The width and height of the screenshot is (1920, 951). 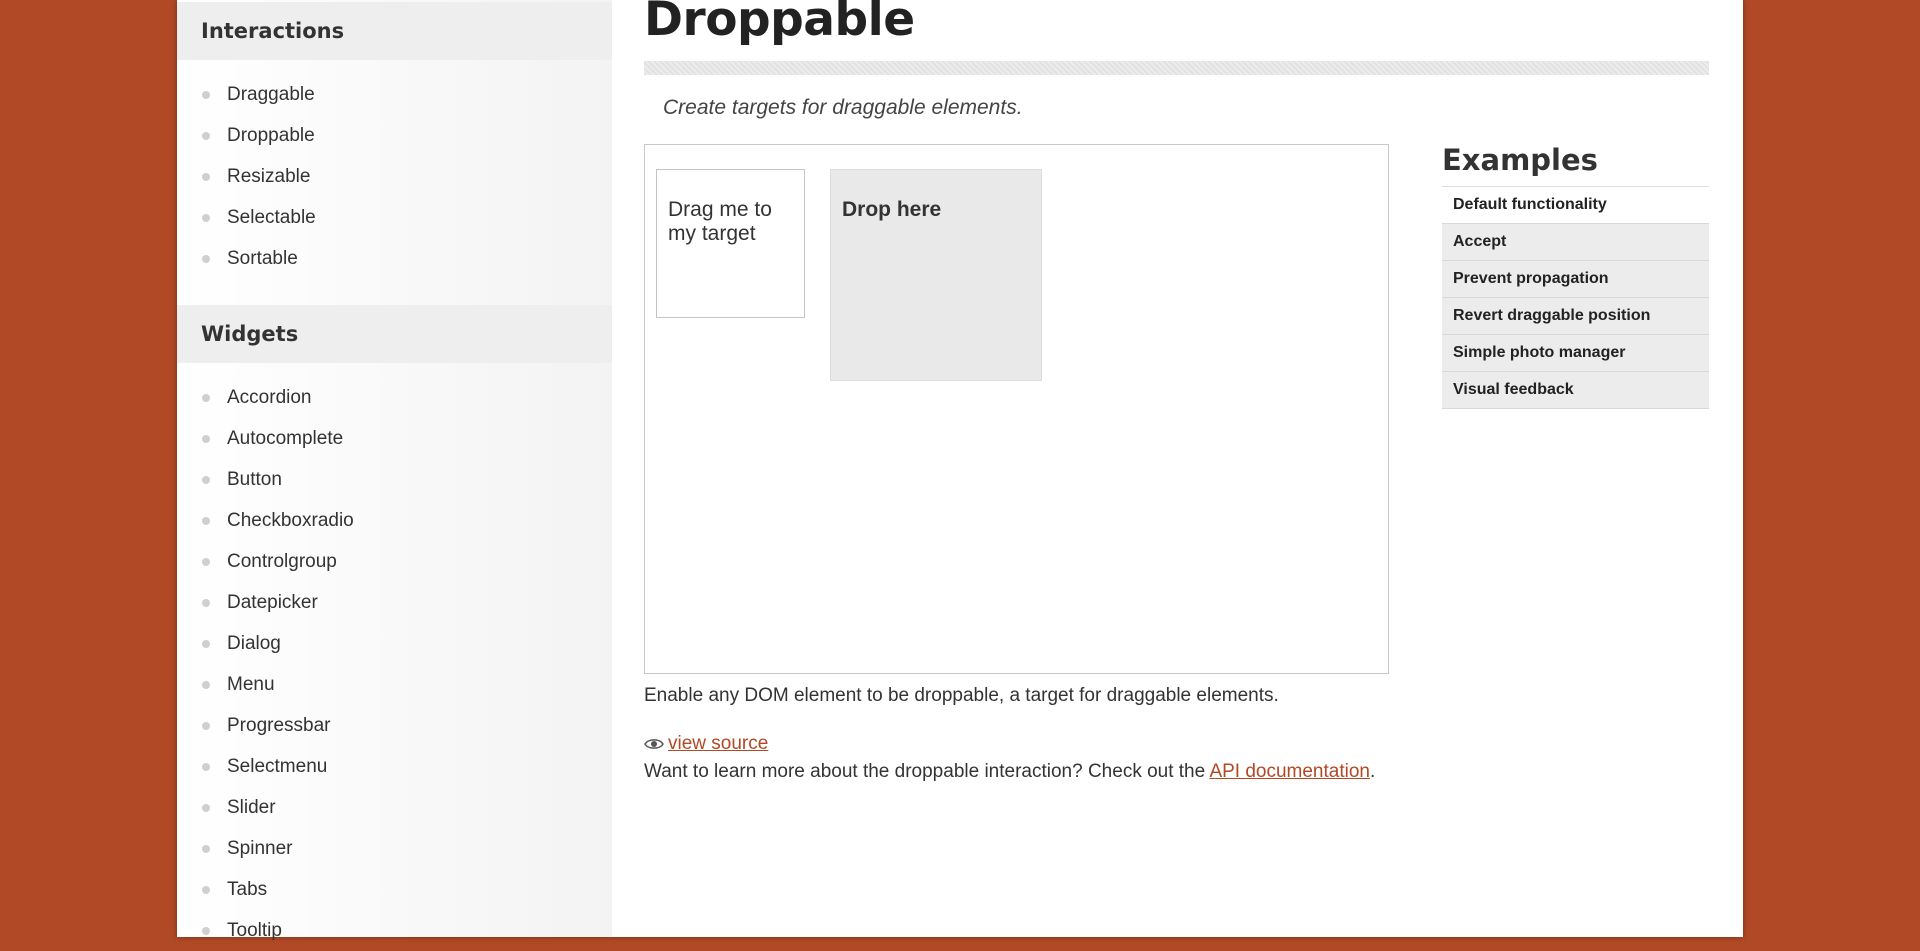 What do you see at coordinates (394, 135) in the screenshot?
I see `sidebar-item-droppable: Droppable` at bounding box center [394, 135].